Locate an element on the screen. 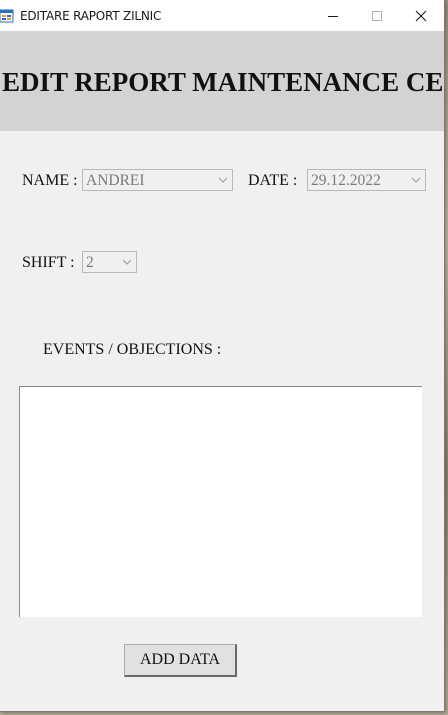 The image size is (448, 715). header-banner: EDIT REPORT MAINTENANCE CE is located at coordinates (222, 81).